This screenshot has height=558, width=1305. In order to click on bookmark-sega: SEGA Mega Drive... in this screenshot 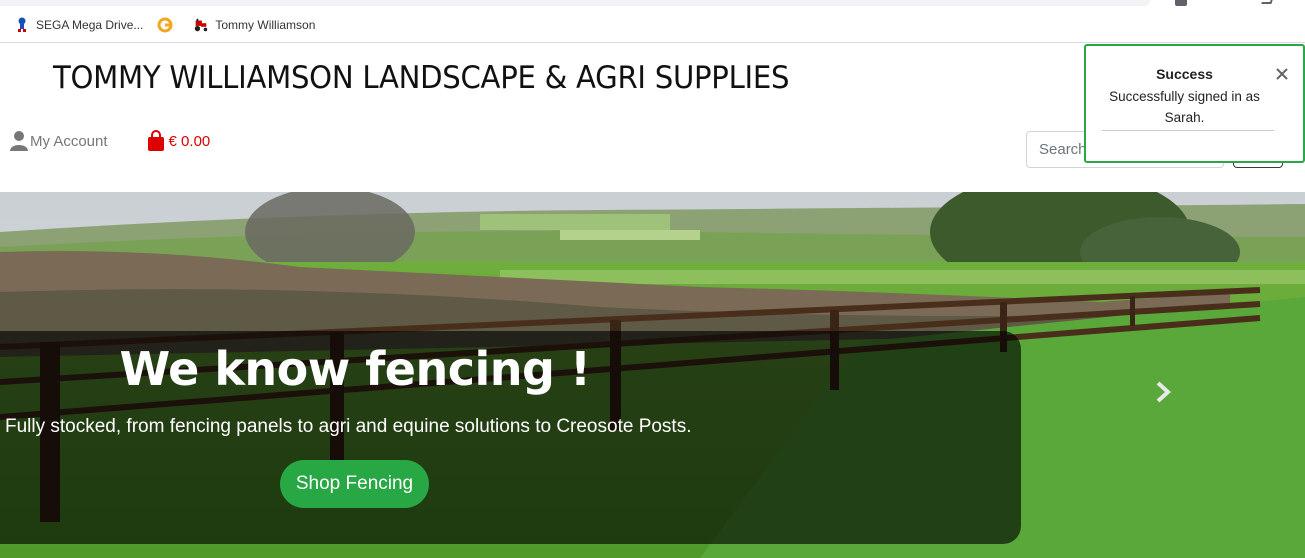, I will do `click(78, 25)`.